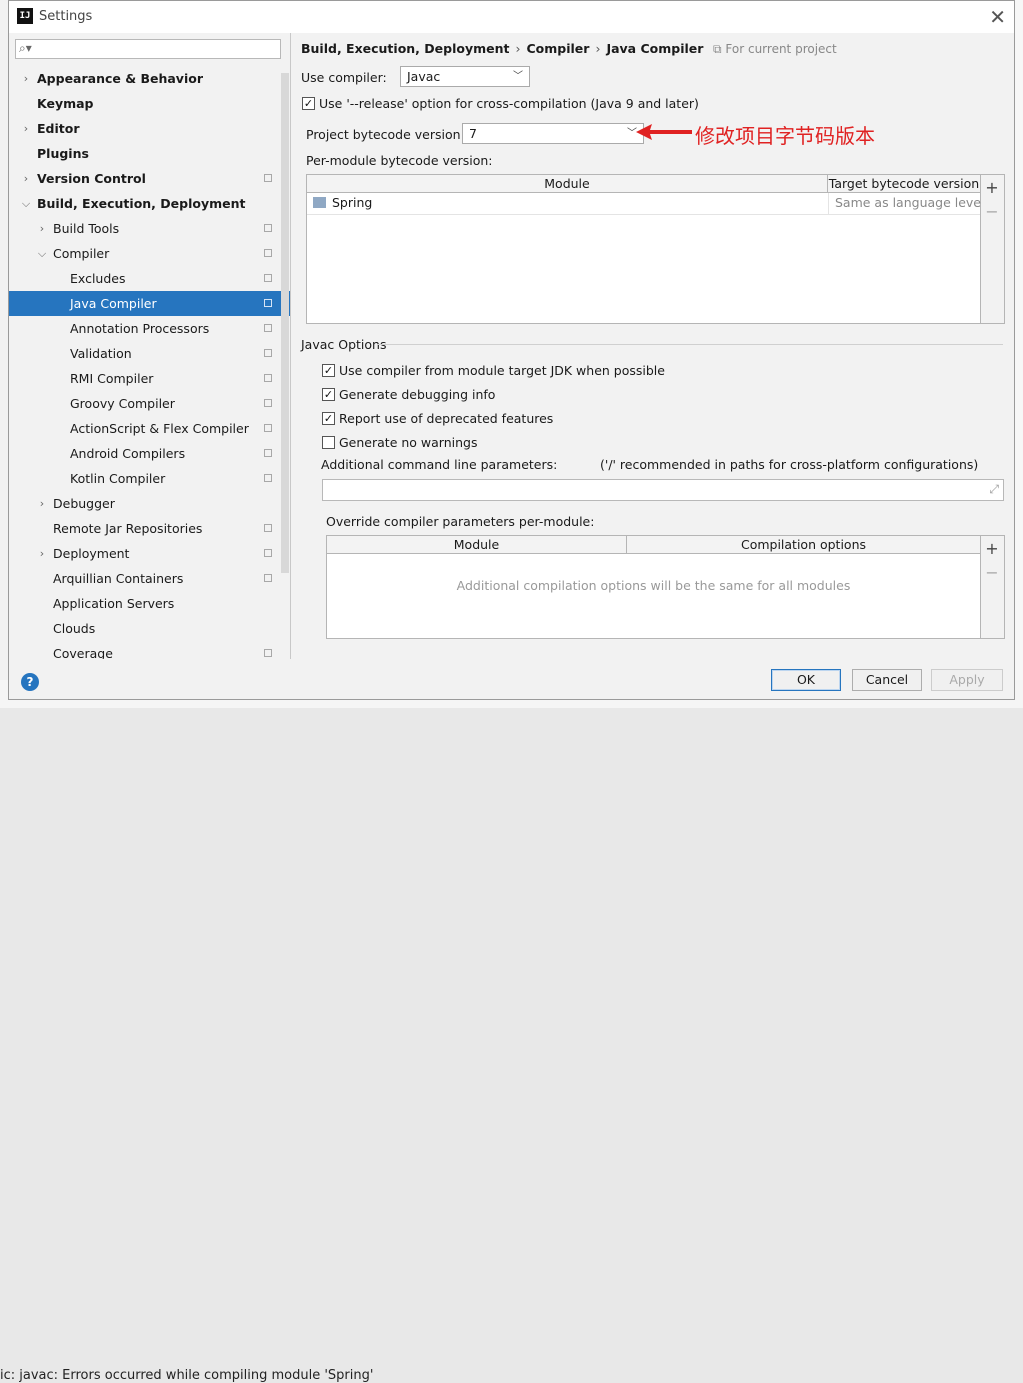 The height and width of the screenshot is (1383, 1023). Describe the element at coordinates (405, 48) in the screenshot. I see `breadcrumb-part-1: Build, Execution, Deployment` at that location.